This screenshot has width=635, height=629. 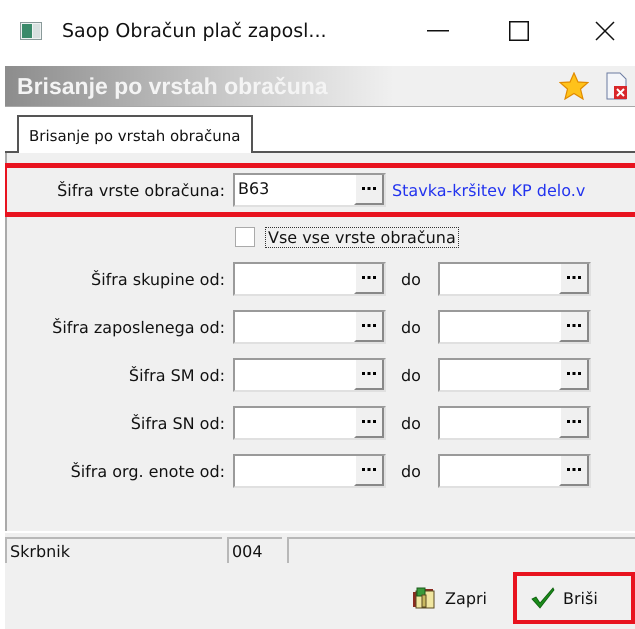 What do you see at coordinates (148, 471) in the screenshot?
I see `field-label: Šifra org. enote od:` at bounding box center [148, 471].